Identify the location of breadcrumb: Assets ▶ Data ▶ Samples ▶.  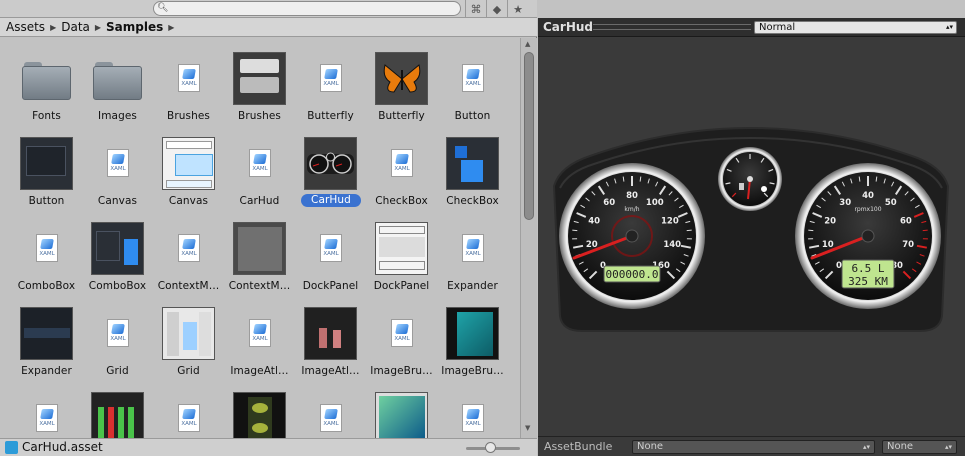
(268, 27).